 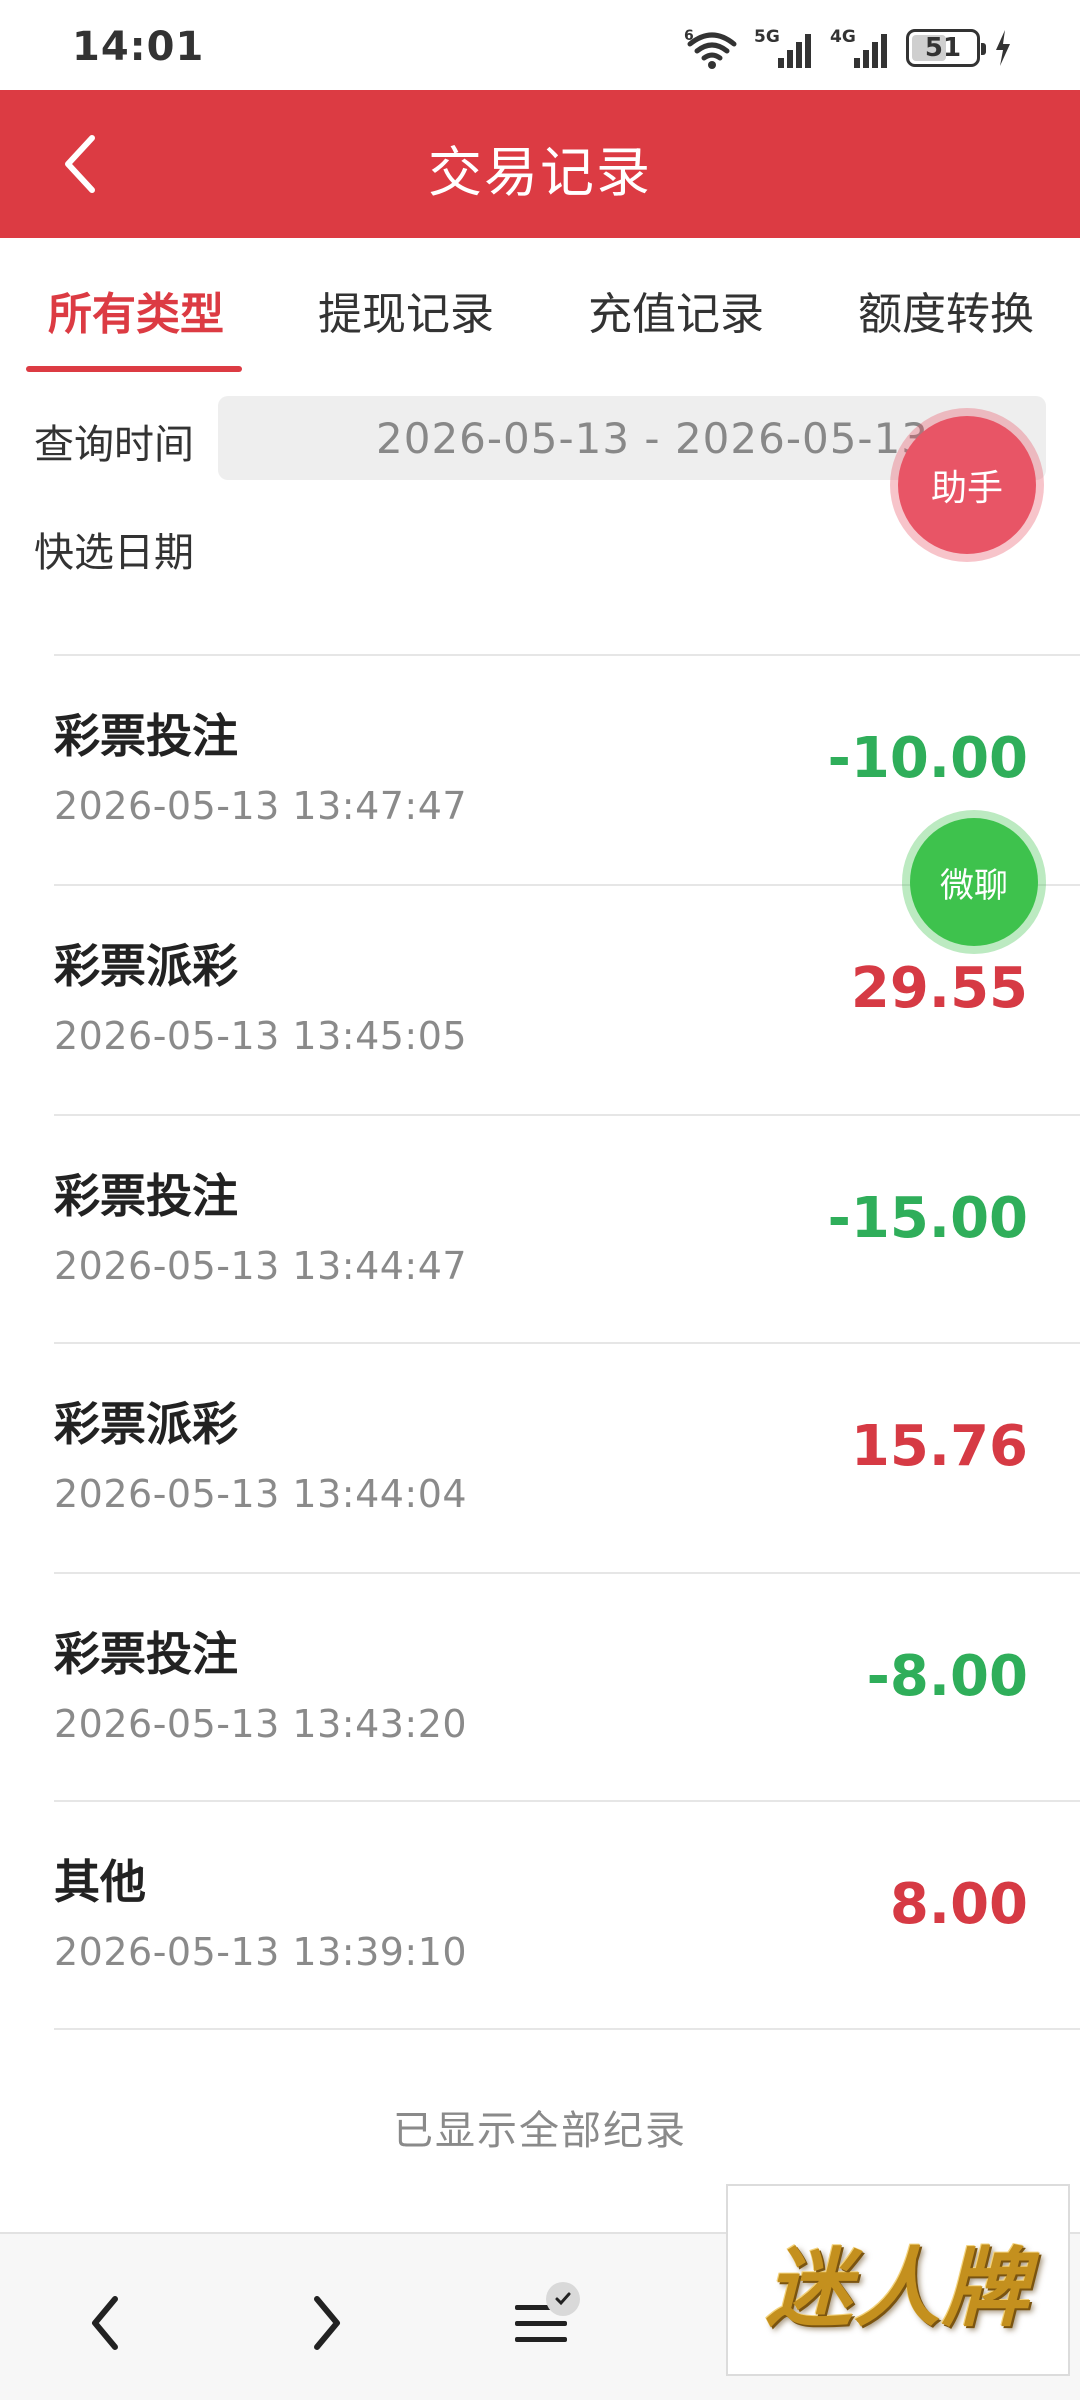 What do you see at coordinates (138, 47) in the screenshot?
I see `status-time: 14:01` at bounding box center [138, 47].